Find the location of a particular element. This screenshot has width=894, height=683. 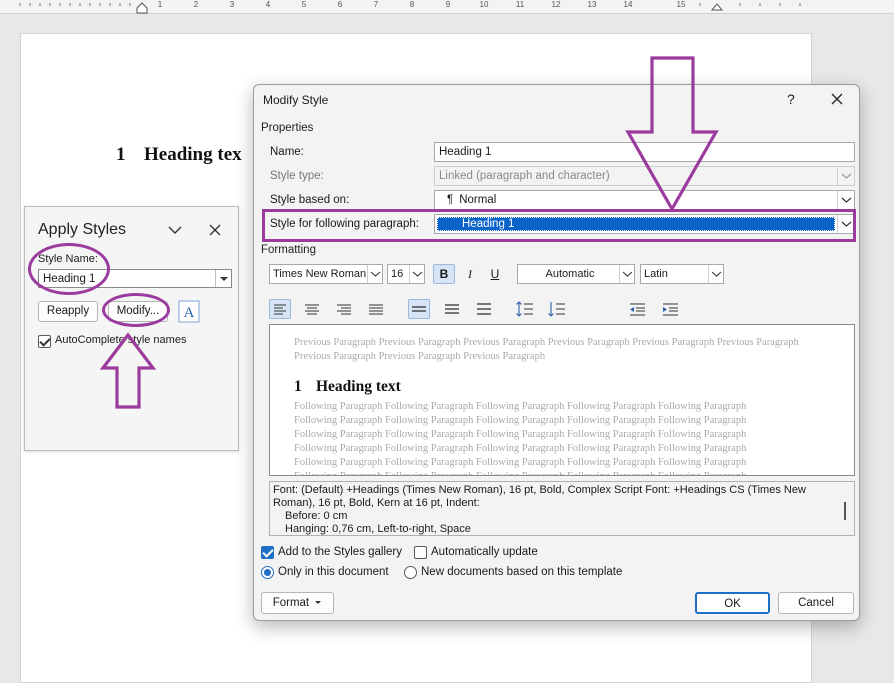

decrease-indent-button is located at coordinates (637, 309).